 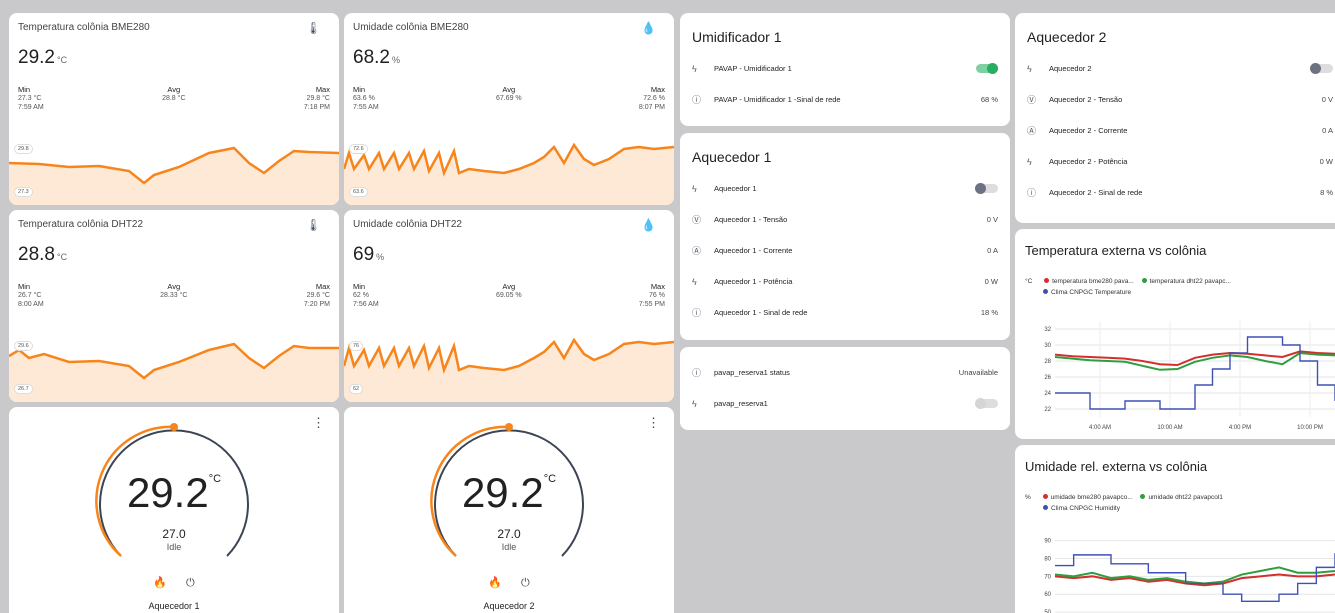 What do you see at coordinates (84, 27) in the screenshot?
I see `sensor-title: Temperatura colônia BME280` at bounding box center [84, 27].